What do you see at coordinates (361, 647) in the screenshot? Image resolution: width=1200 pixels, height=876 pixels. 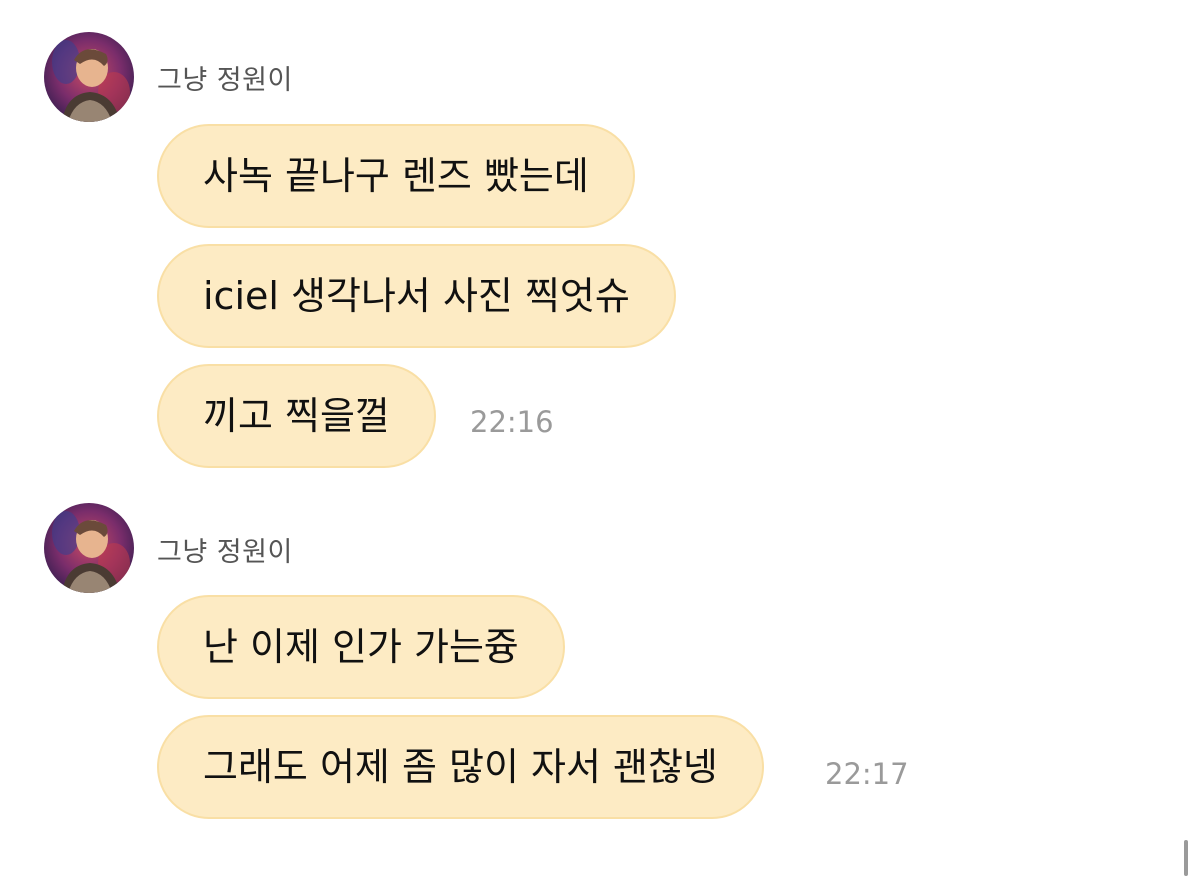 I see `message-bubble: 난 이제 인가 가는즁` at bounding box center [361, 647].